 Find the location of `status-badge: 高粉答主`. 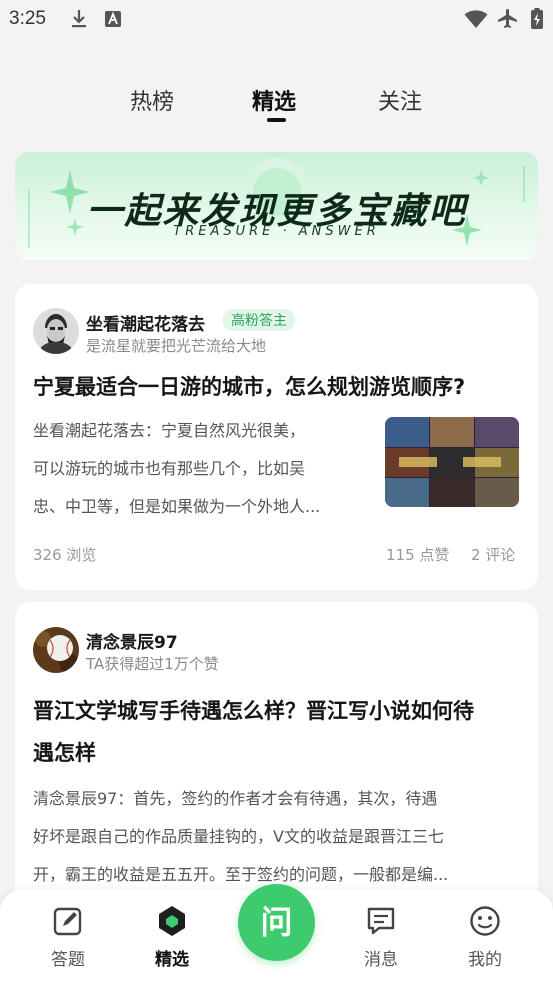

status-badge: 高粉答主 is located at coordinates (259, 320).